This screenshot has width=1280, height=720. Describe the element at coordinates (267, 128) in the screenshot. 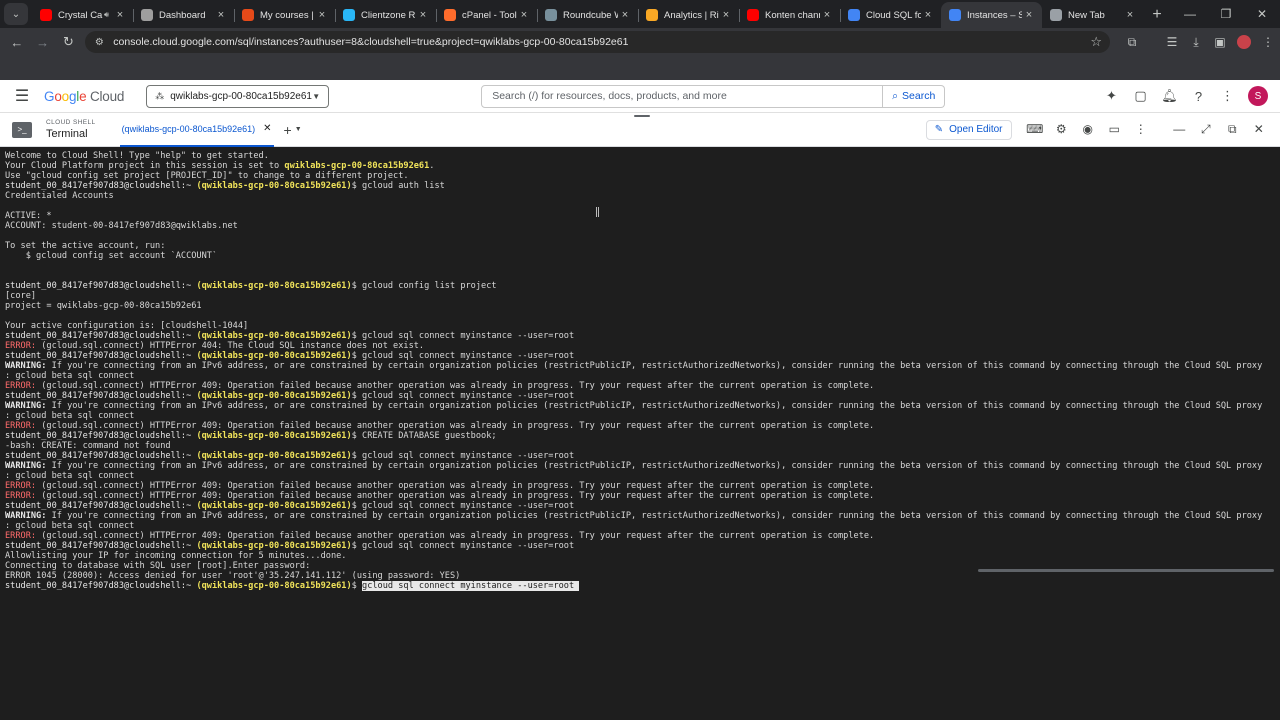

I see `close-tab-icon: ✕` at that location.